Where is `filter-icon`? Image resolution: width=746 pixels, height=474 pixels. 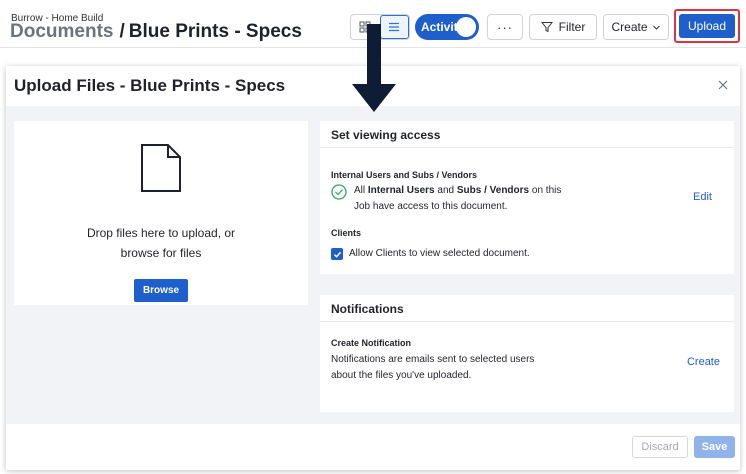
filter-icon is located at coordinates (546, 27).